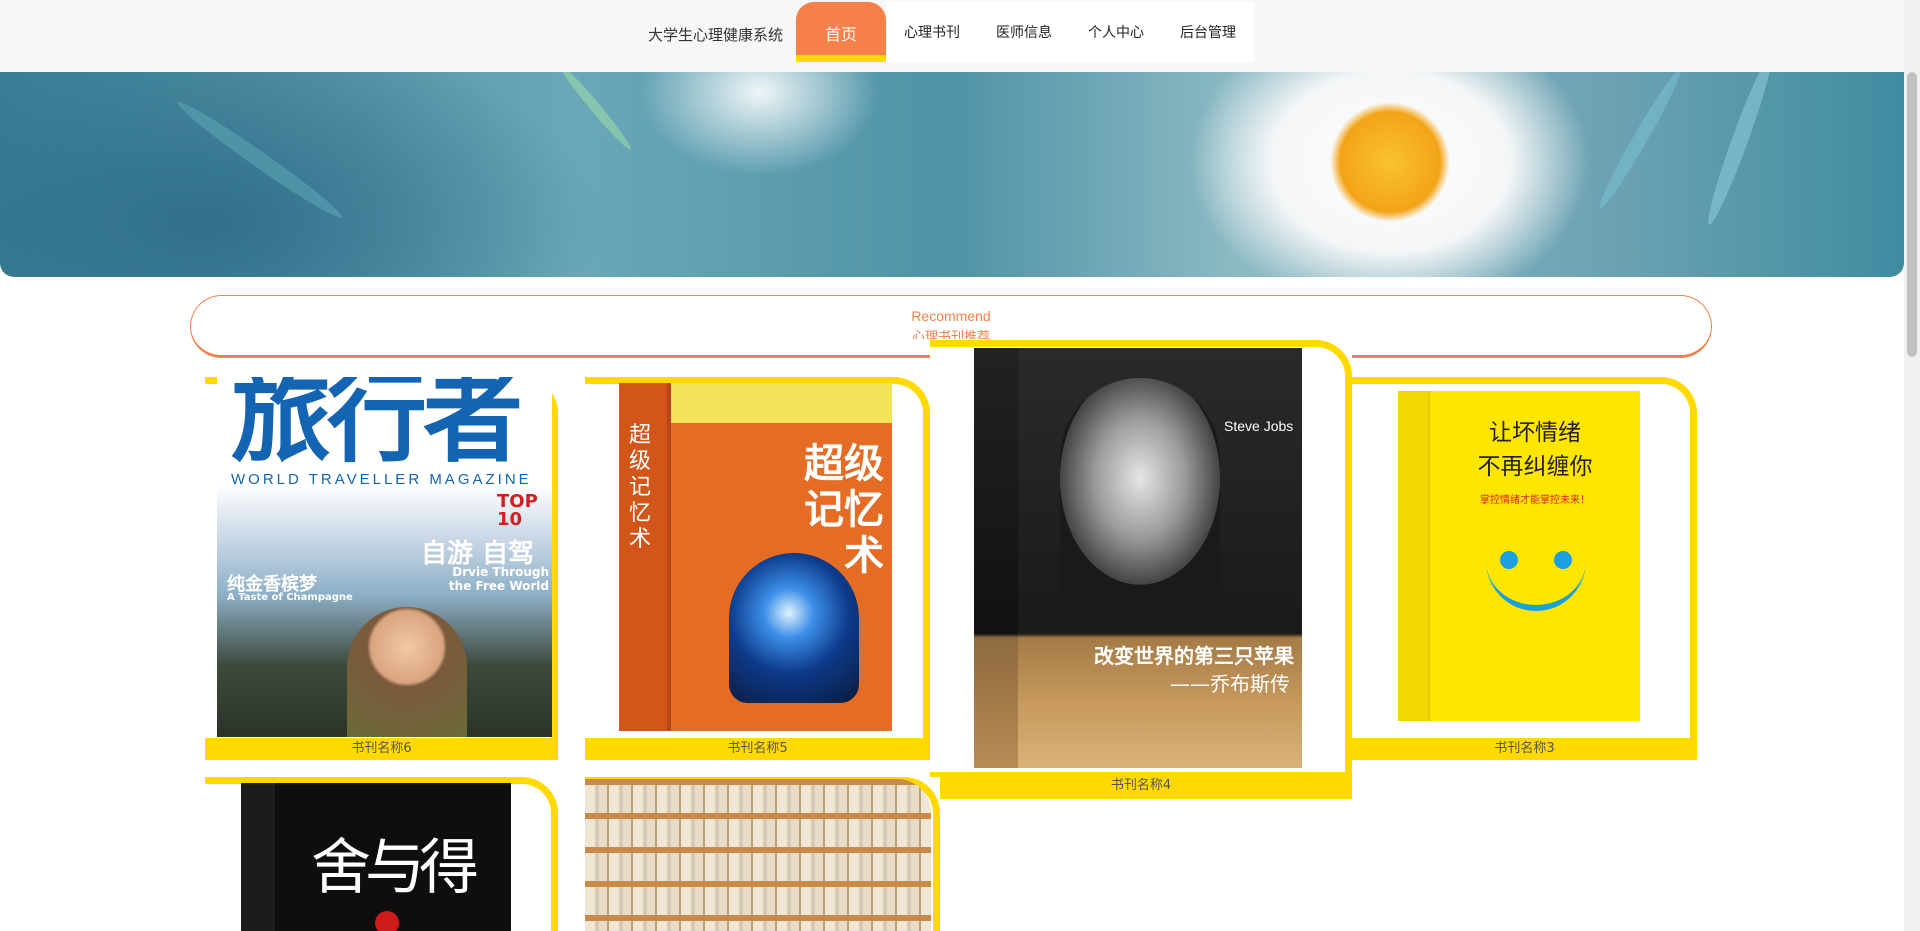 This screenshot has width=1920, height=931. What do you see at coordinates (1116, 32) in the screenshot?
I see `nav-profile: 个人中心` at bounding box center [1116, 32].